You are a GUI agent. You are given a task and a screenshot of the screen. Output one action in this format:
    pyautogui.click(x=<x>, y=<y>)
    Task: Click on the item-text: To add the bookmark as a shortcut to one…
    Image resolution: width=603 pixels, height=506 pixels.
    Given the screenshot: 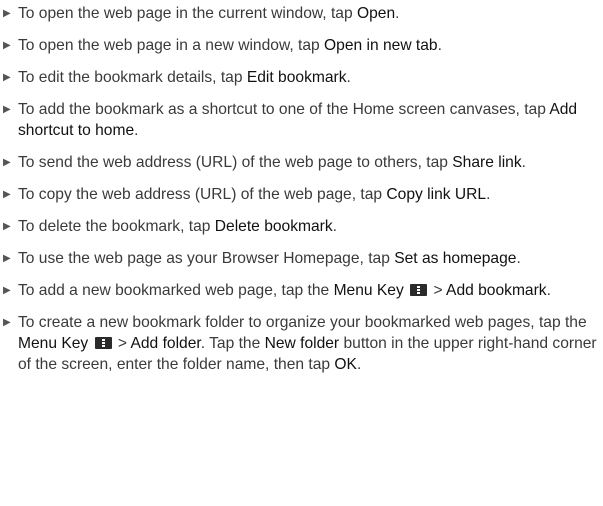 What is the action you would take?
    pyautogui.click(x=284, y=109)
    